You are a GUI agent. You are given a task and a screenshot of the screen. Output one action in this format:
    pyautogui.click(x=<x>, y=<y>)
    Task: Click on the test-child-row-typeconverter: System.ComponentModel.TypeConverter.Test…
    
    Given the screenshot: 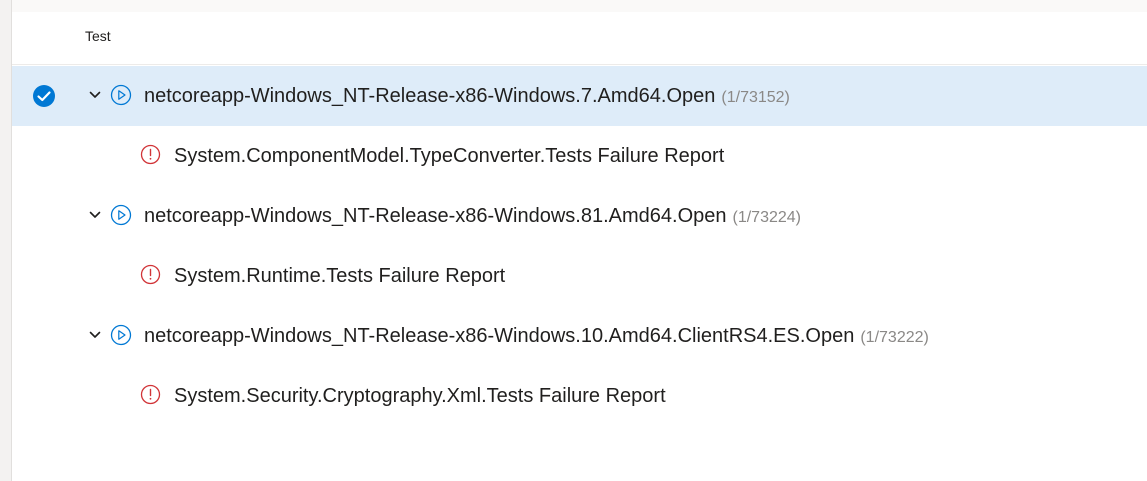 What is the action you would take?
    pyautogui.click(x=579, y=156)
    